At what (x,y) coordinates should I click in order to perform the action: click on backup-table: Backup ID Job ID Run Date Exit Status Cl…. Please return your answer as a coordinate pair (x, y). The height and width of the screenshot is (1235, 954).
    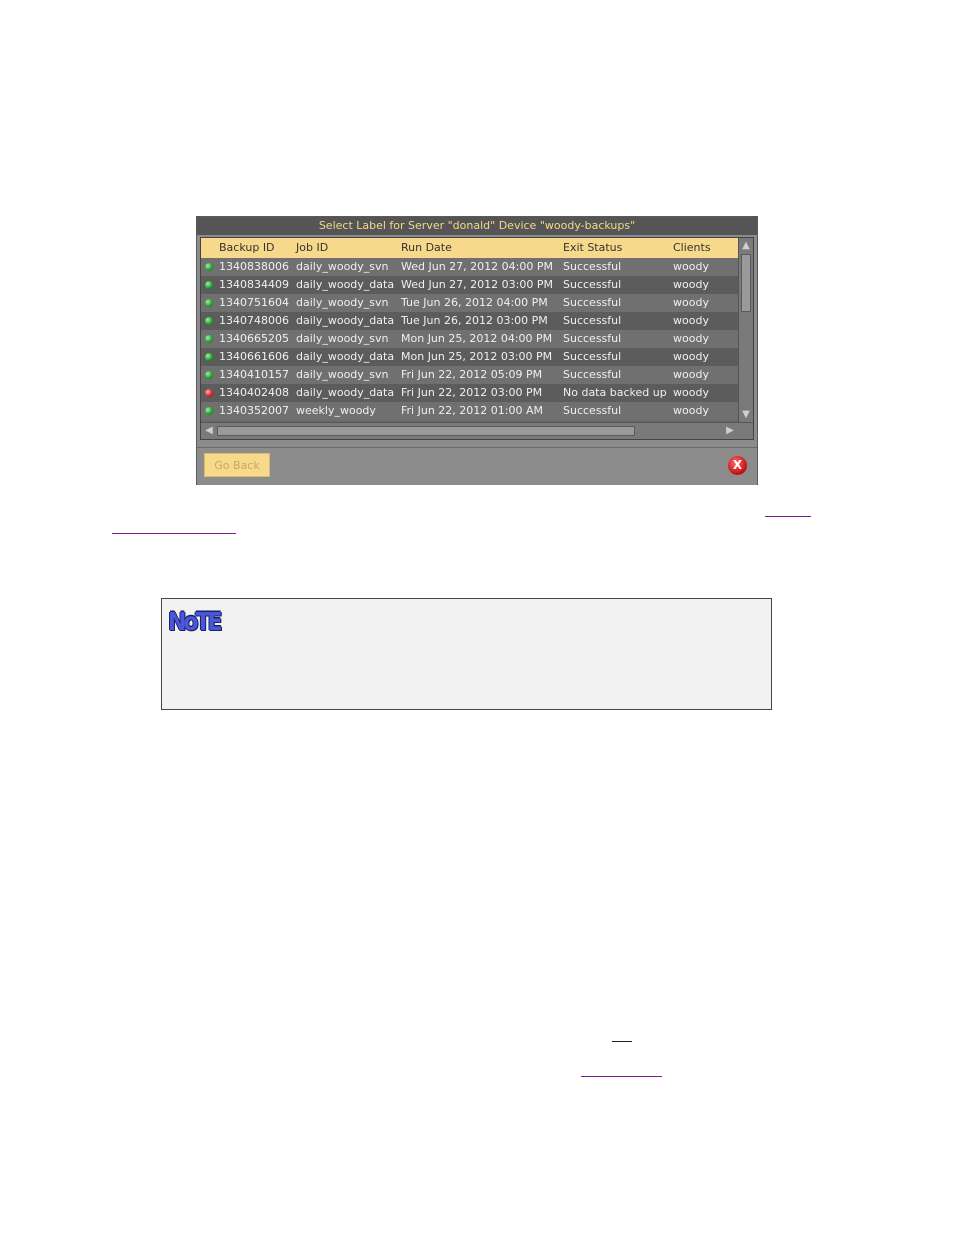
    Looking at the image, I should click on (477, 338).